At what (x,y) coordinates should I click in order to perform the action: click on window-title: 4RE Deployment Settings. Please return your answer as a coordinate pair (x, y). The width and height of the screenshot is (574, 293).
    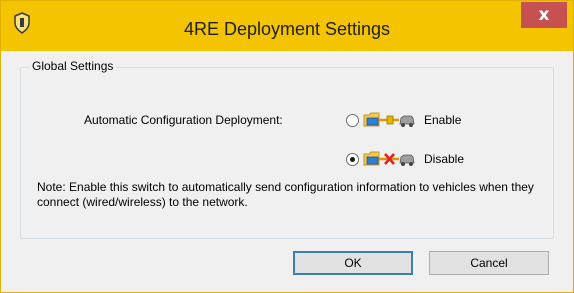
    Looking at the image, I should click on (287, 29).